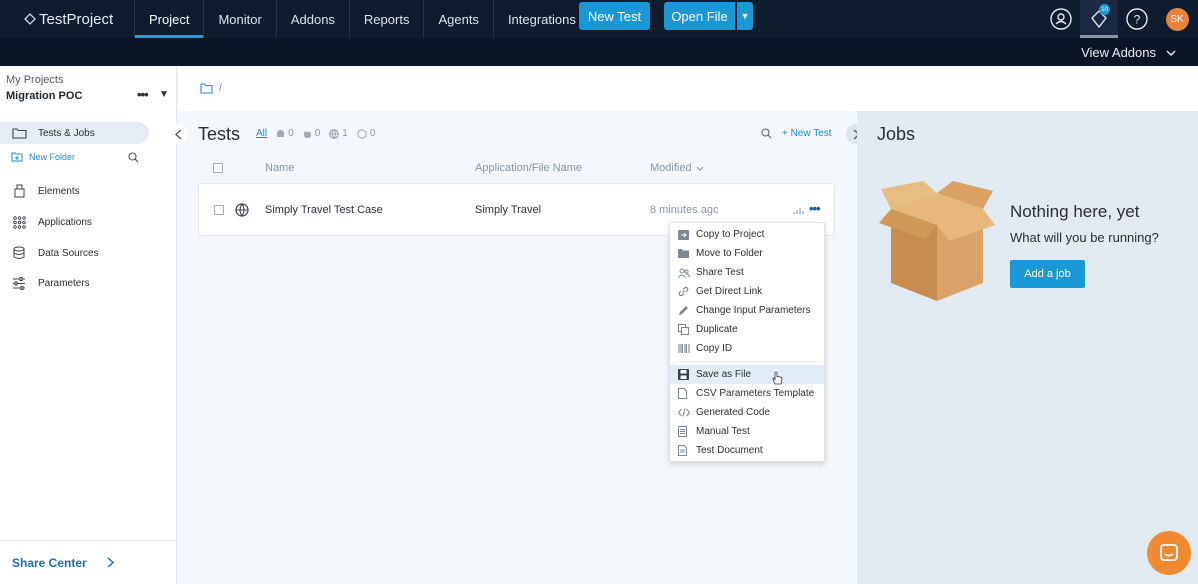 The width and height of the screenshot is (1198, 584). I want to click on select-all-checkbox, so click(218, 168).